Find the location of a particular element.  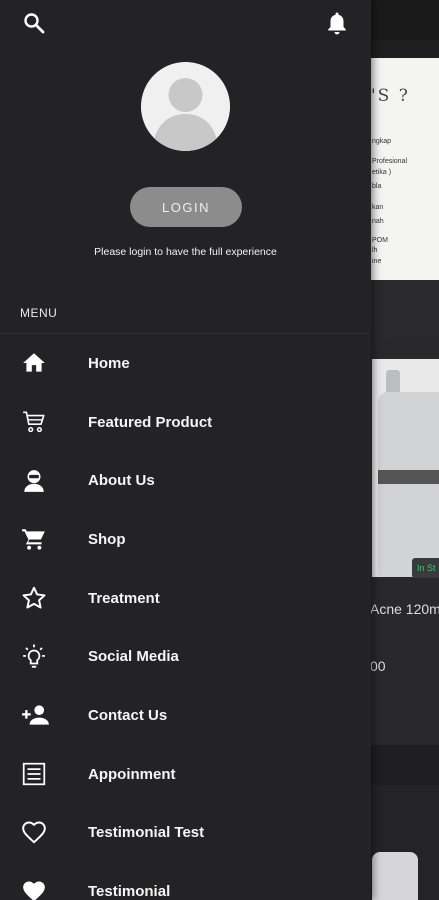

menu-item-label: Testimonial is located at coordinates (129, 891).